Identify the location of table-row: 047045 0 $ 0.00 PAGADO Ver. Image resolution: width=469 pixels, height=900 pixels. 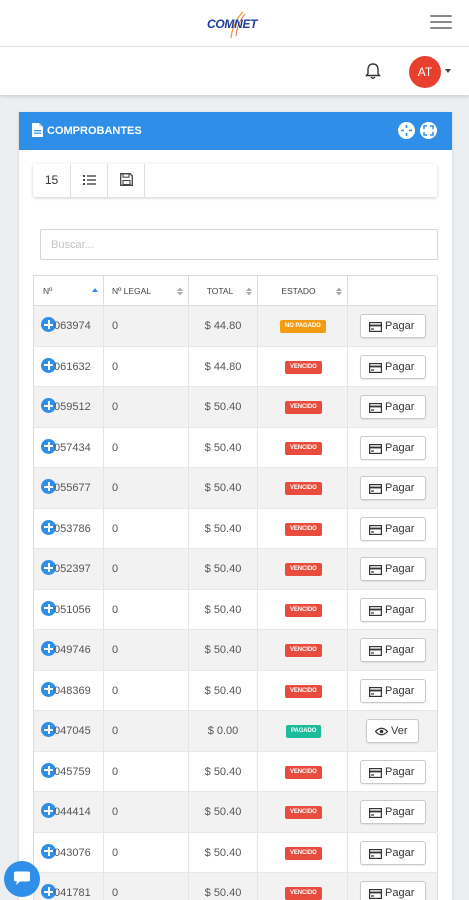
(236, 731).